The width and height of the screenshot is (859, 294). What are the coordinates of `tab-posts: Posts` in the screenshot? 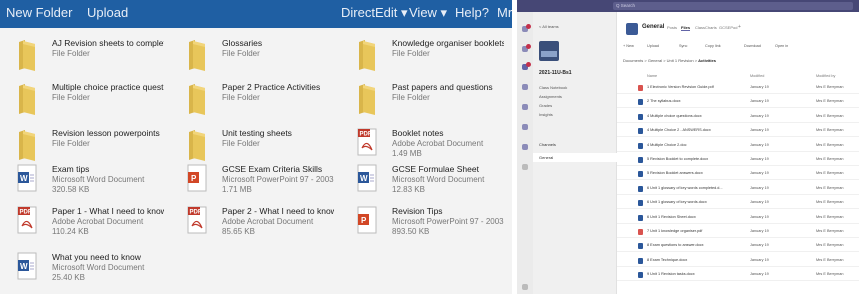 It's located at (672, 27).